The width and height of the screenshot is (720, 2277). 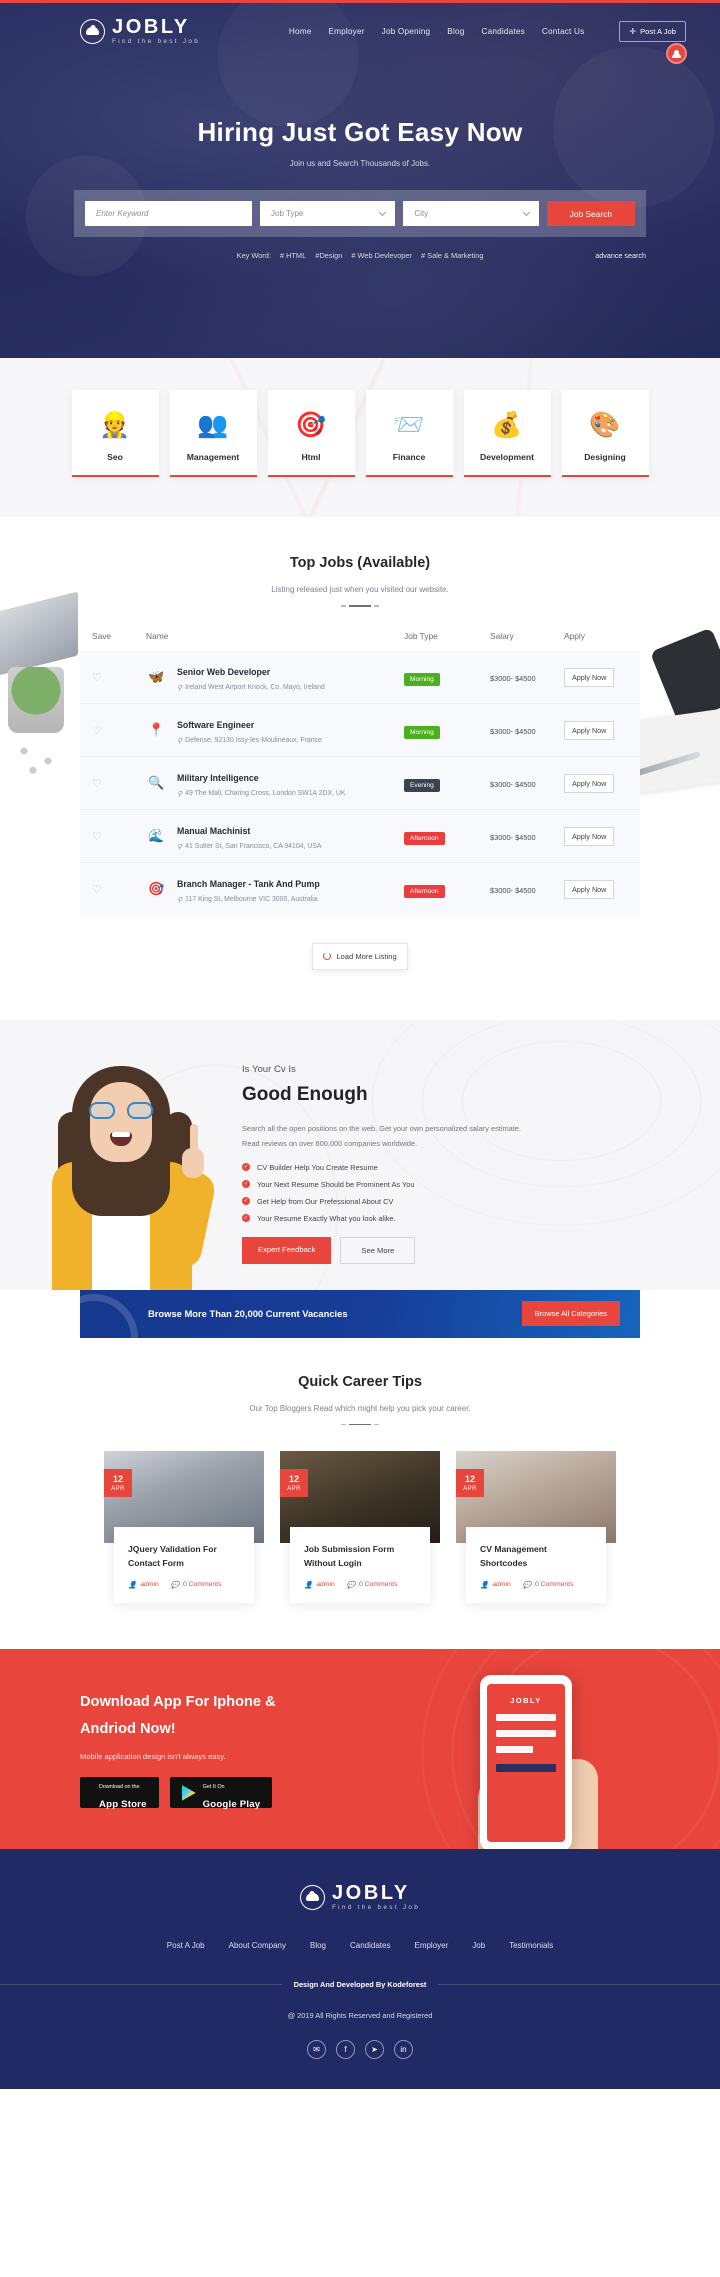 I want to click on category-card-finance: 📨 Finance, so click(x=409, y=433).